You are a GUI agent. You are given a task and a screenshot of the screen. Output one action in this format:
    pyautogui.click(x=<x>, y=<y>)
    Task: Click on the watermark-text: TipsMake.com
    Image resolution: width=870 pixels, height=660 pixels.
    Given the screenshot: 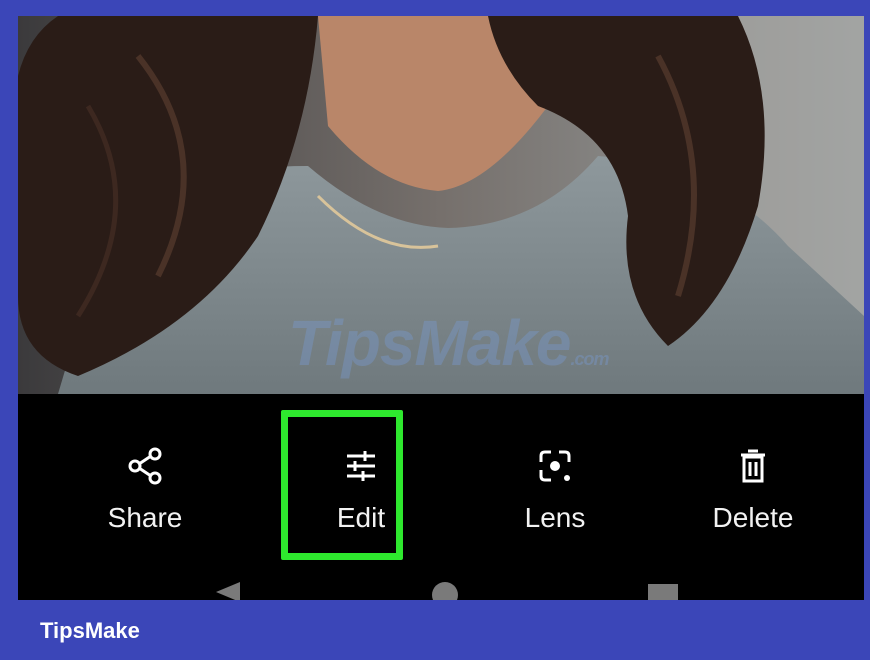 What is the action you would take?
    pyautogui.click(x=449, y=343)
    